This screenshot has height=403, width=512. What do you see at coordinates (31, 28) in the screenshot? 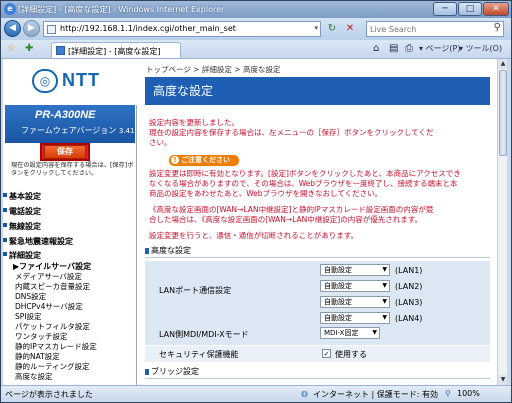
I see `forward-button: ▶` at bounding box center [31, 28].